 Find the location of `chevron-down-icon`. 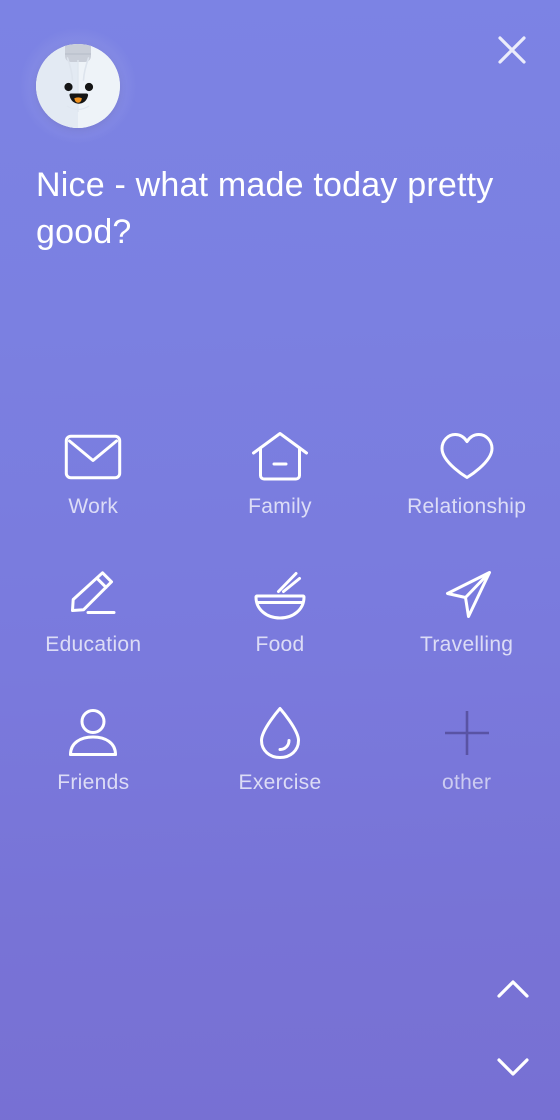

chevron-down-icon is located at coordinates (513, 1067).